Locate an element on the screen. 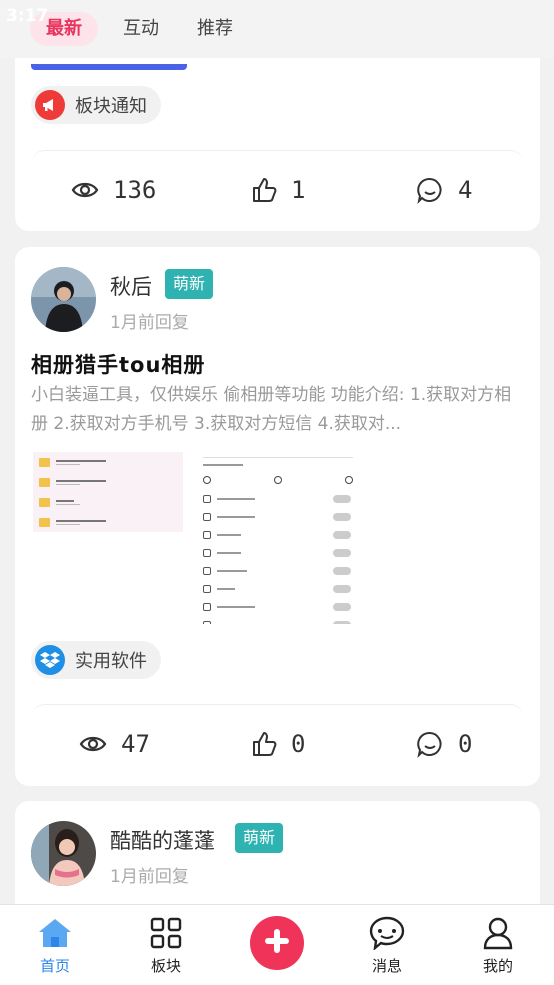 The width and height of the screenshot is (554, 985). comment-button: 0 is located at coordinates (444, 744).